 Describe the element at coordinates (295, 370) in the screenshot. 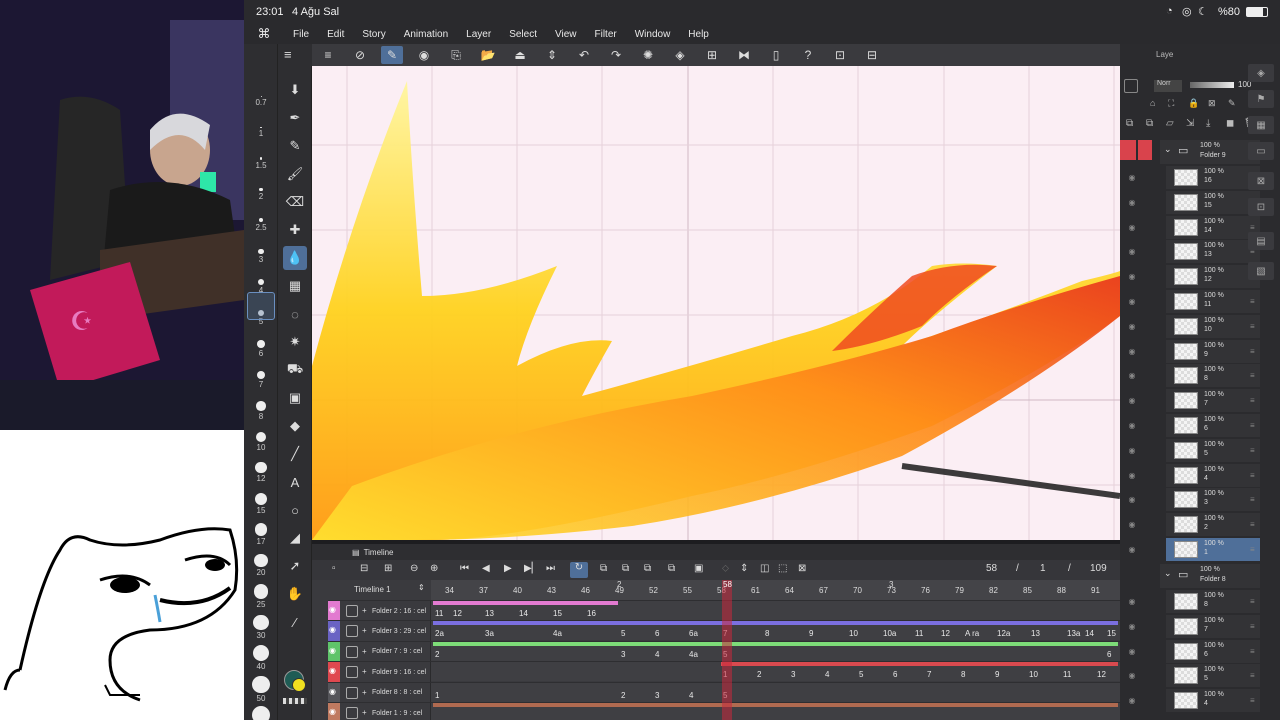

I see `fill-icon: ⛟` at that location.